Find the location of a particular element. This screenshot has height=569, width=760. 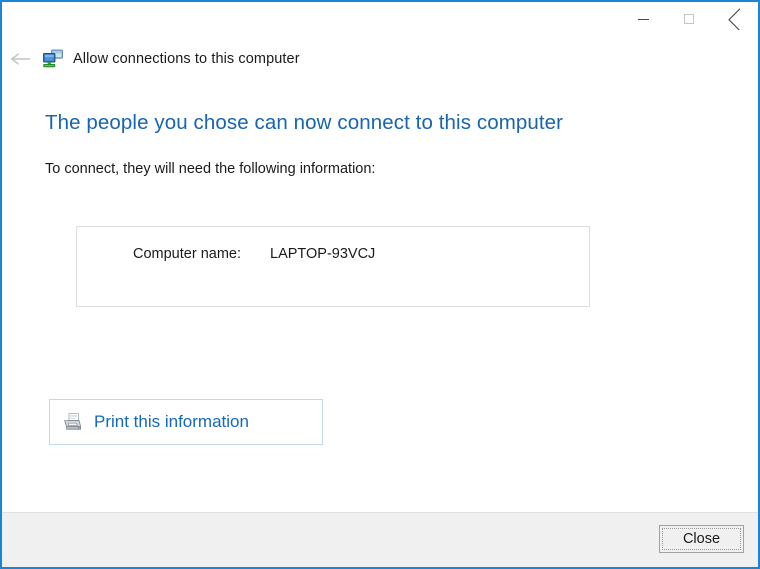

navigation-row: Allow connections to this computer is located at coordinates (151, 59).